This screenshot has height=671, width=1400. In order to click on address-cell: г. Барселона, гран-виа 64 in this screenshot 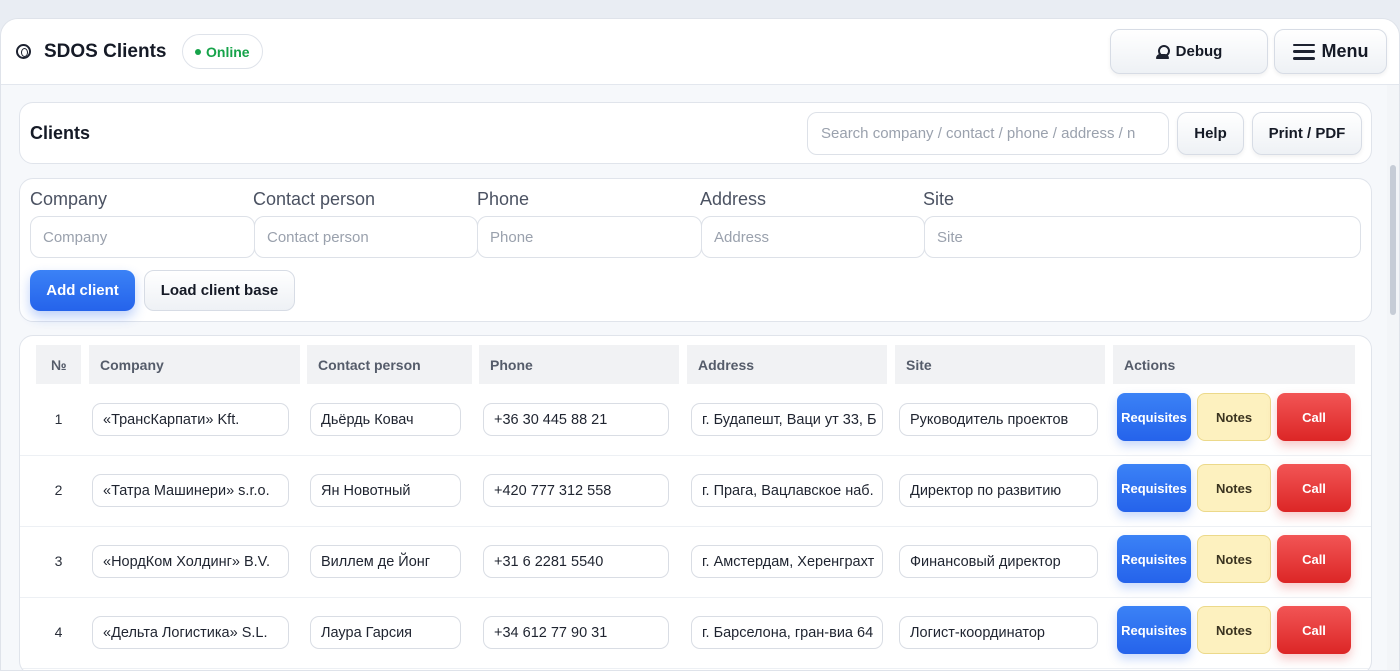, I will do `click(787, 632)`.